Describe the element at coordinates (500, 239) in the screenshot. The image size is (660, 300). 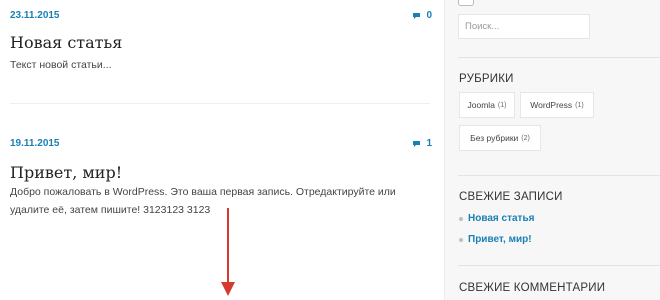
I see `recent-post-link: Привет, мир!` at that location.